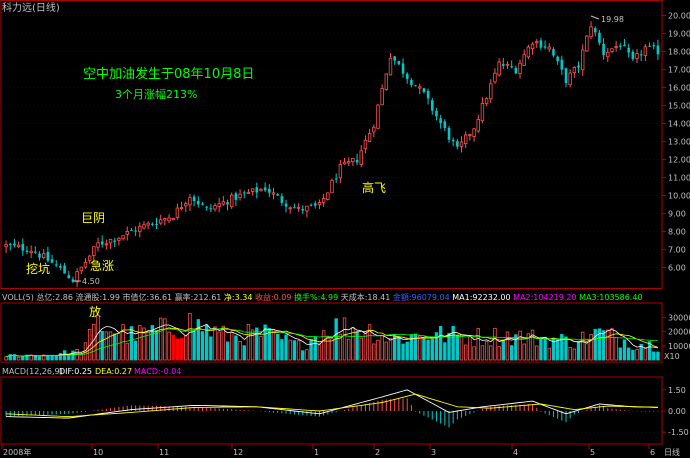 Image resolution: width=690 pixels, height=458 pixels. Describe the element at coordinates (592, 452) in the screenshot. I see `x-tick-label: 5` at that location.